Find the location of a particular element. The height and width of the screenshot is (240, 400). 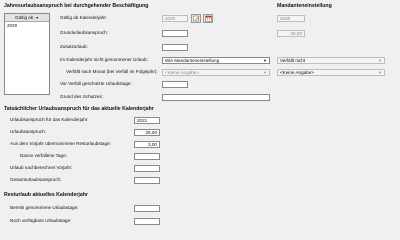

mandant-verfaellt-monat-value: <Keine Angabe> is located at coordinates (297, 72).